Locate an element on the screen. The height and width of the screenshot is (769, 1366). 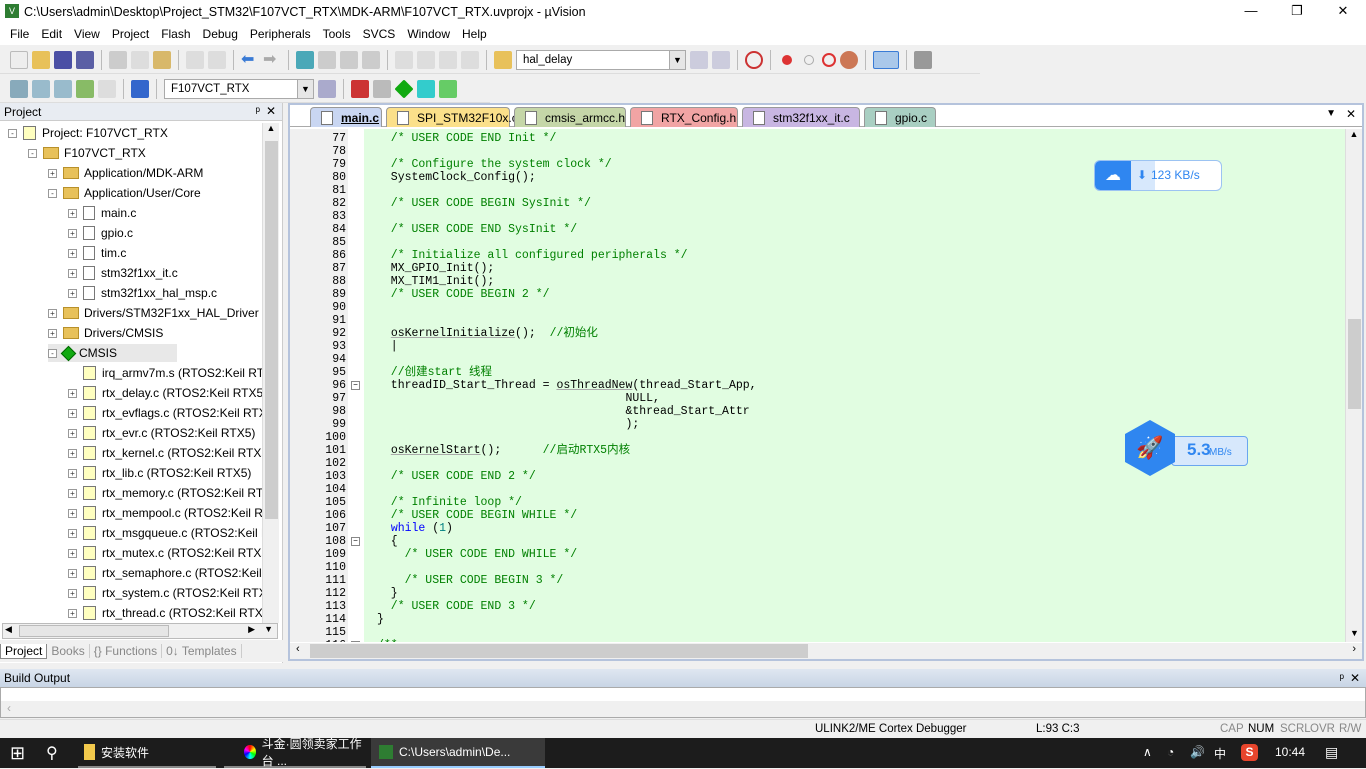
tab-spi_stm32f10x-c: SPI_STM32F10x.c is located at coordinates (452, 117).